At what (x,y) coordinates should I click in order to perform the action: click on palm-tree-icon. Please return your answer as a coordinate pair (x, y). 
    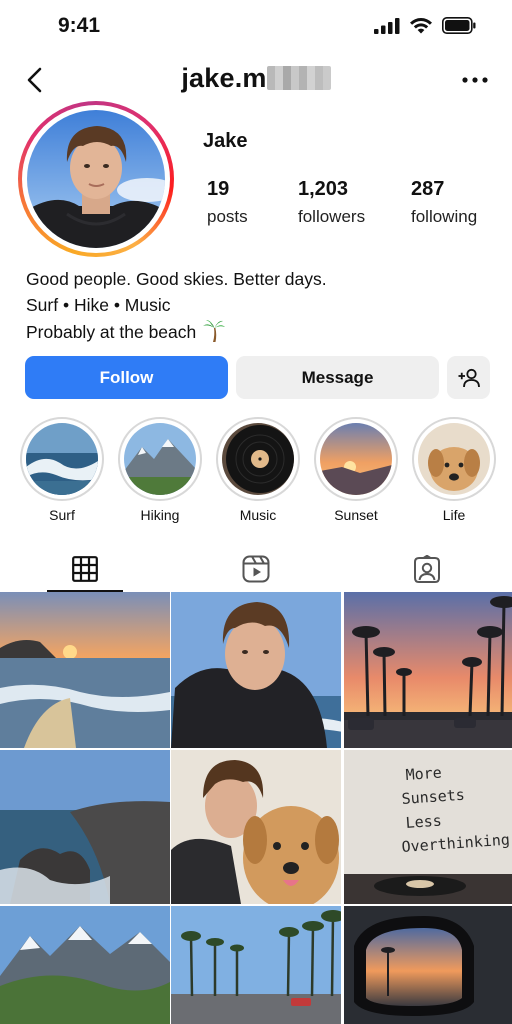
    Looking at the image, I should click on (214, 331).